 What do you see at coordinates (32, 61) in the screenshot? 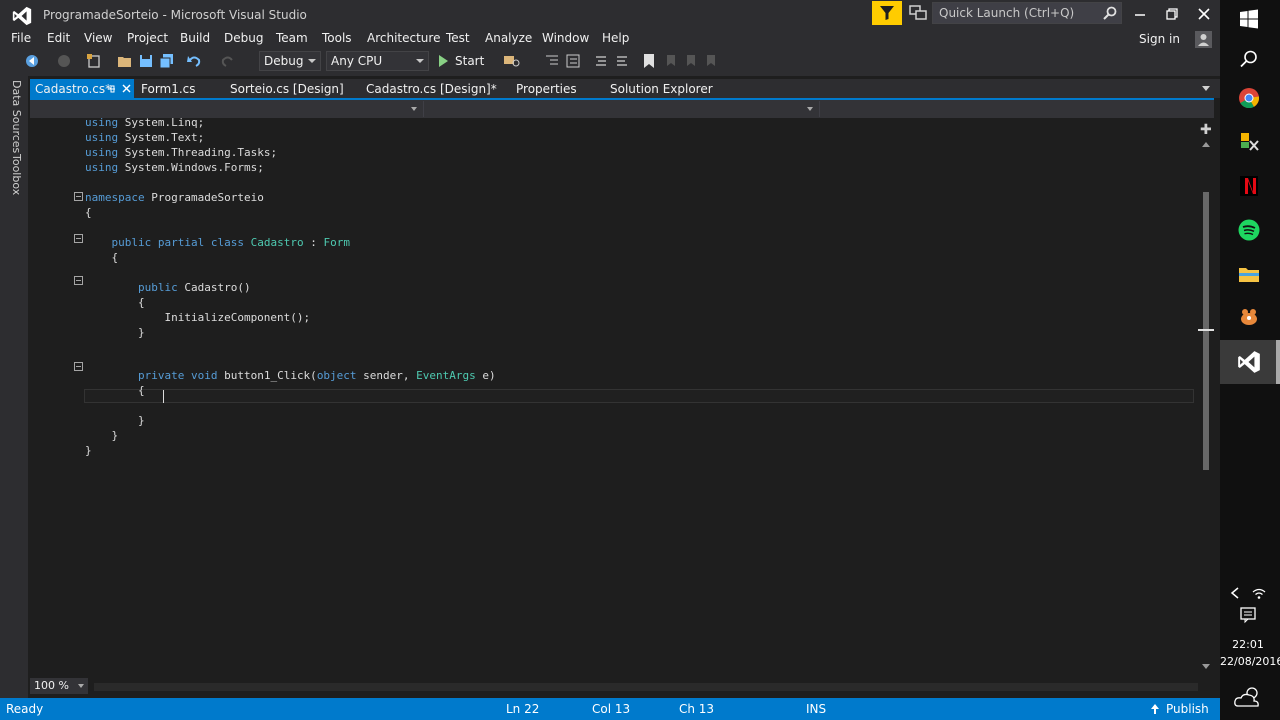
I see `navigate-back-icon` at bounding box center [32, 61].